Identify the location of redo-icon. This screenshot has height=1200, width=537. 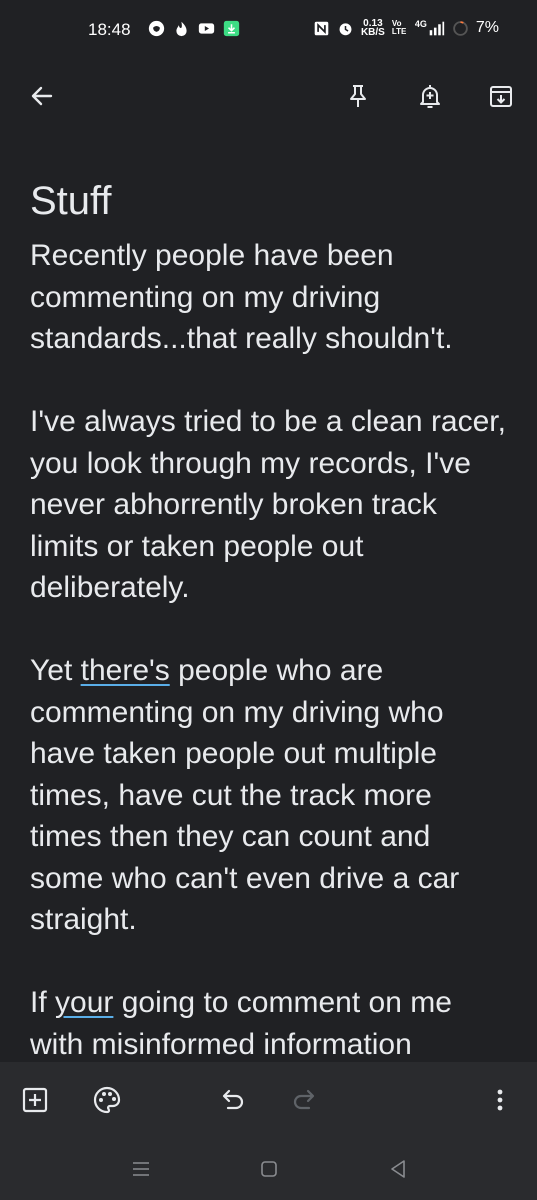
(304, 1099).